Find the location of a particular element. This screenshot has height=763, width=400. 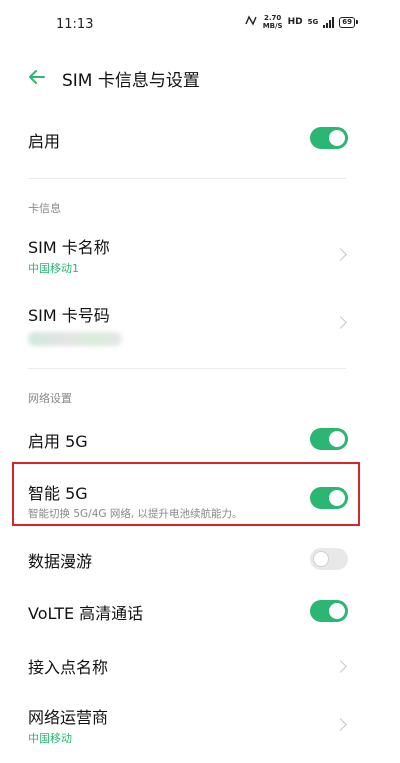

sim-name-value: 中国移动1 is located at coordinates (53, 268).